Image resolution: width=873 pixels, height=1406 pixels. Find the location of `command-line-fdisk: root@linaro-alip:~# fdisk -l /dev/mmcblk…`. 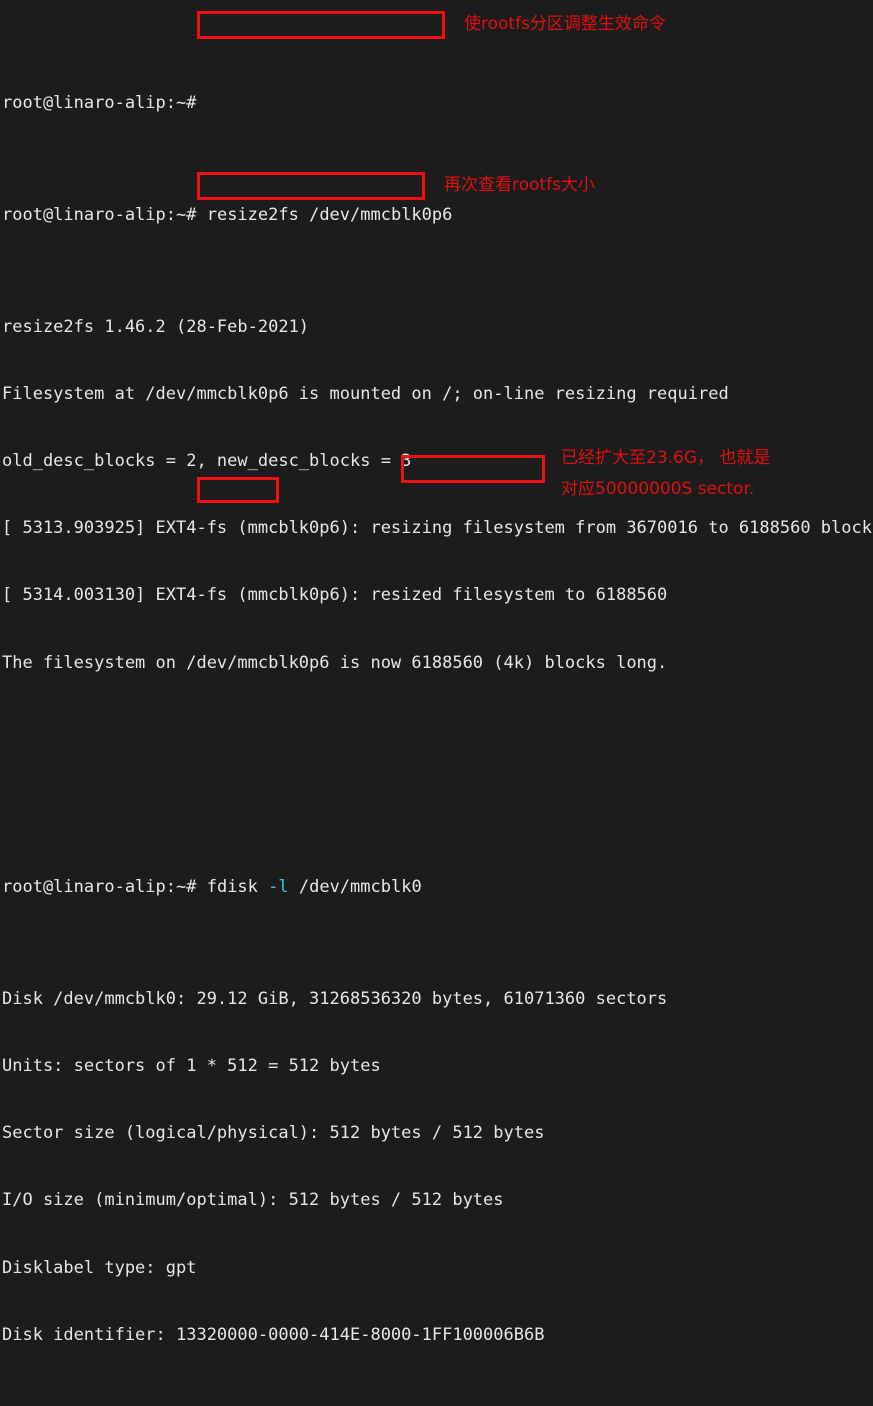

command-line-fdisk: root@linaro-alip:~# fdisk -l /dev/mmcblk… is located at coordinates (437, 887).